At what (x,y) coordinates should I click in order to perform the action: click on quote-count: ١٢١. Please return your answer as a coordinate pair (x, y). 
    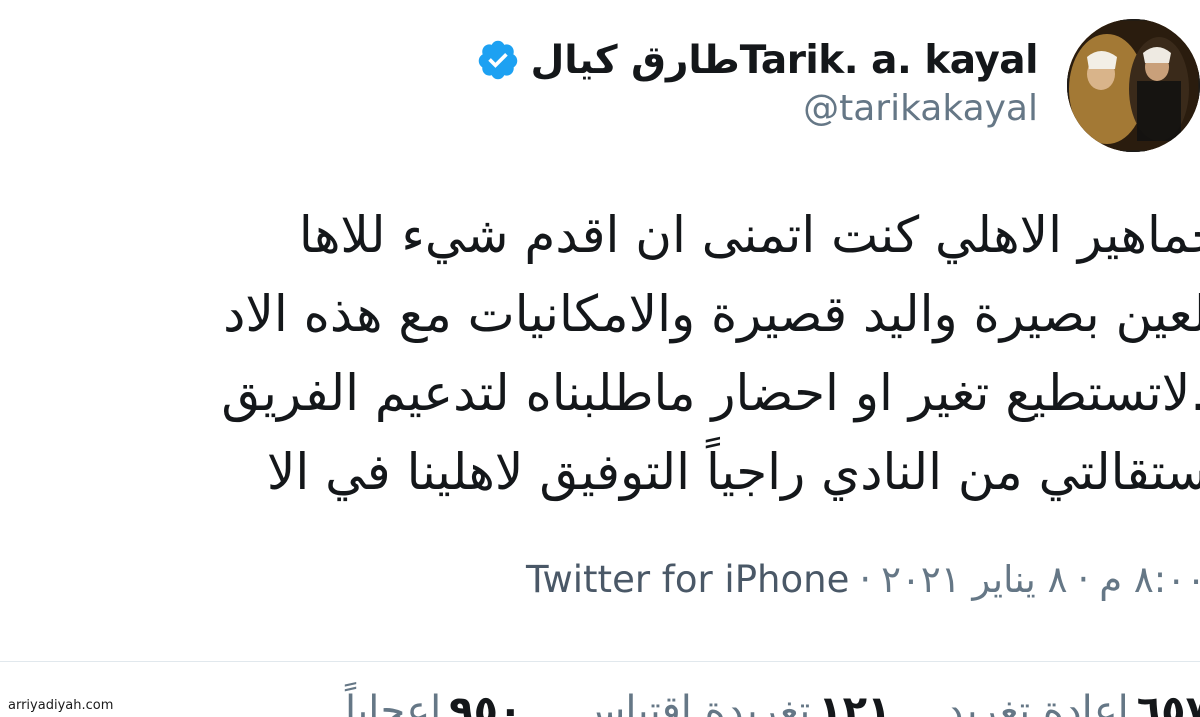
    Looking at the image, I should click on (855, 702).